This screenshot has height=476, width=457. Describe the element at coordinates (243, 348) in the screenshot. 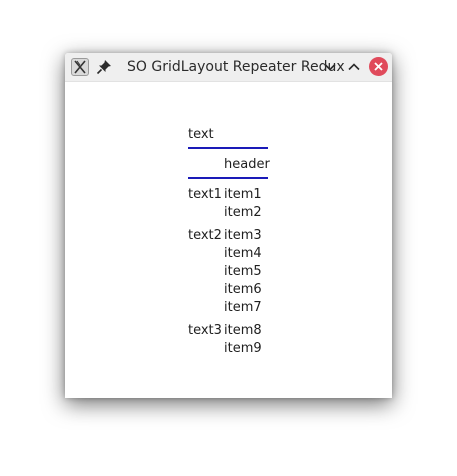

I see `list-item: item9` at that location.